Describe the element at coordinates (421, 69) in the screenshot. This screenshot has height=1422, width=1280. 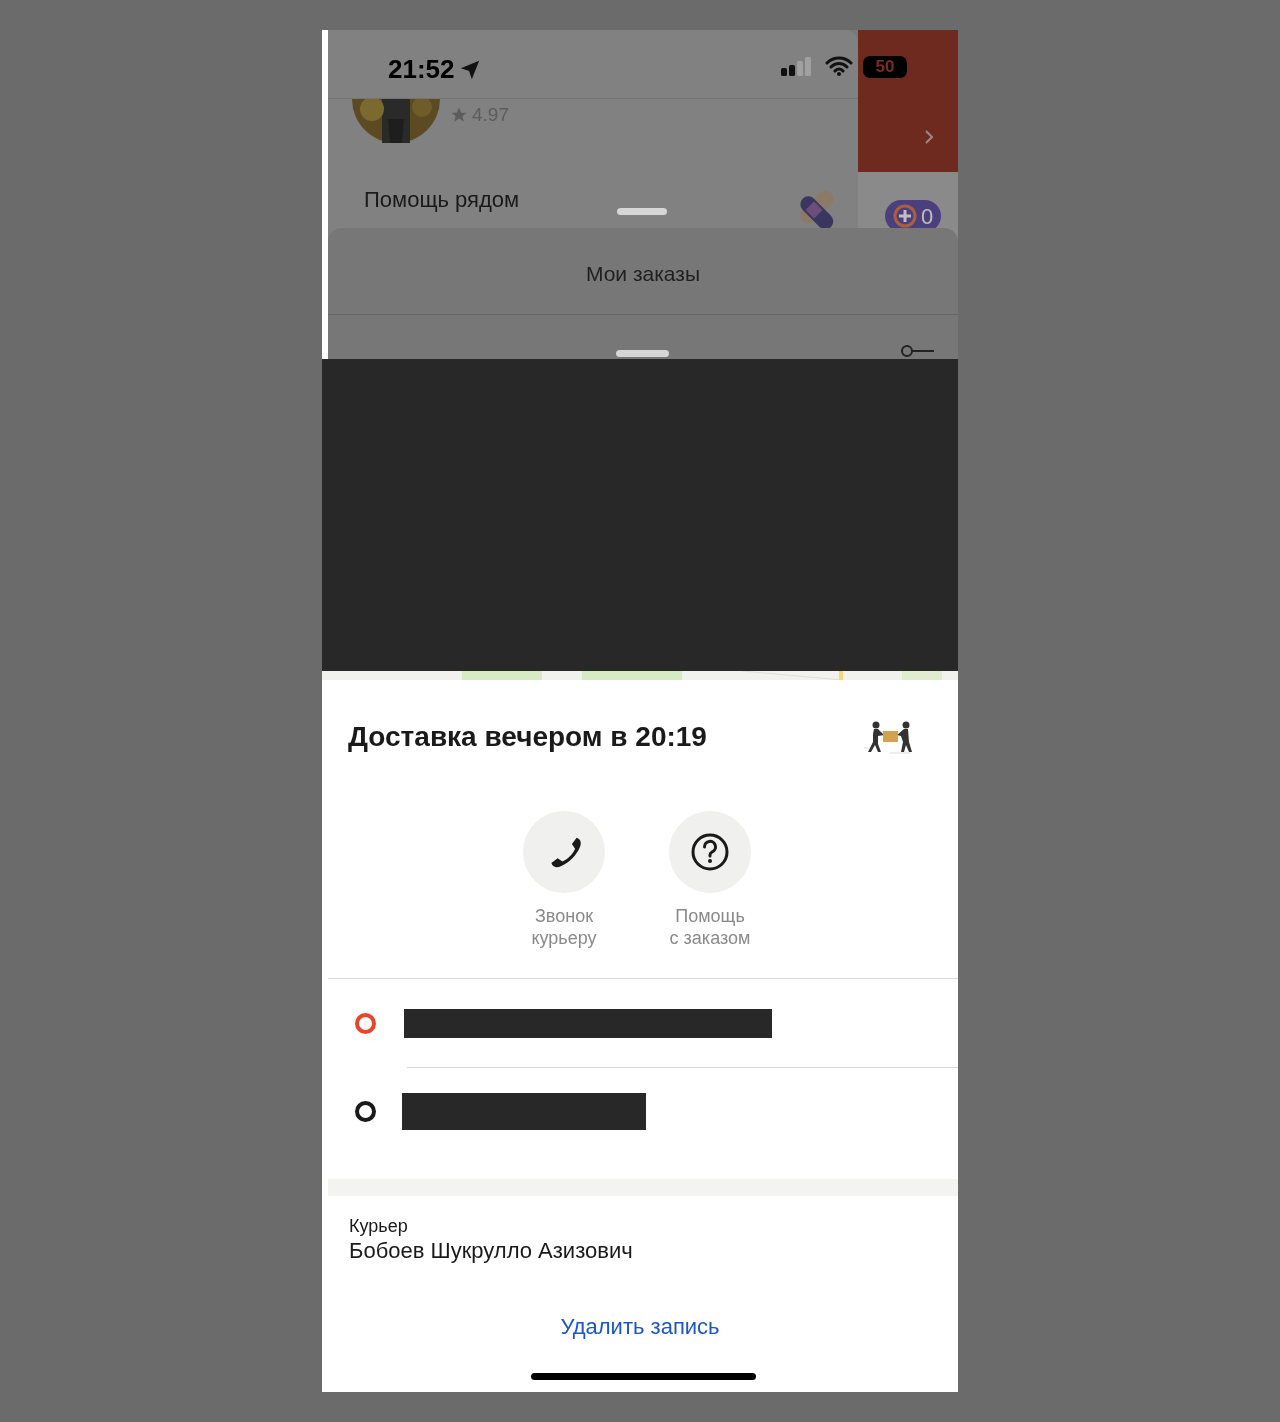
I see `clock-time: 21:52` at that location.